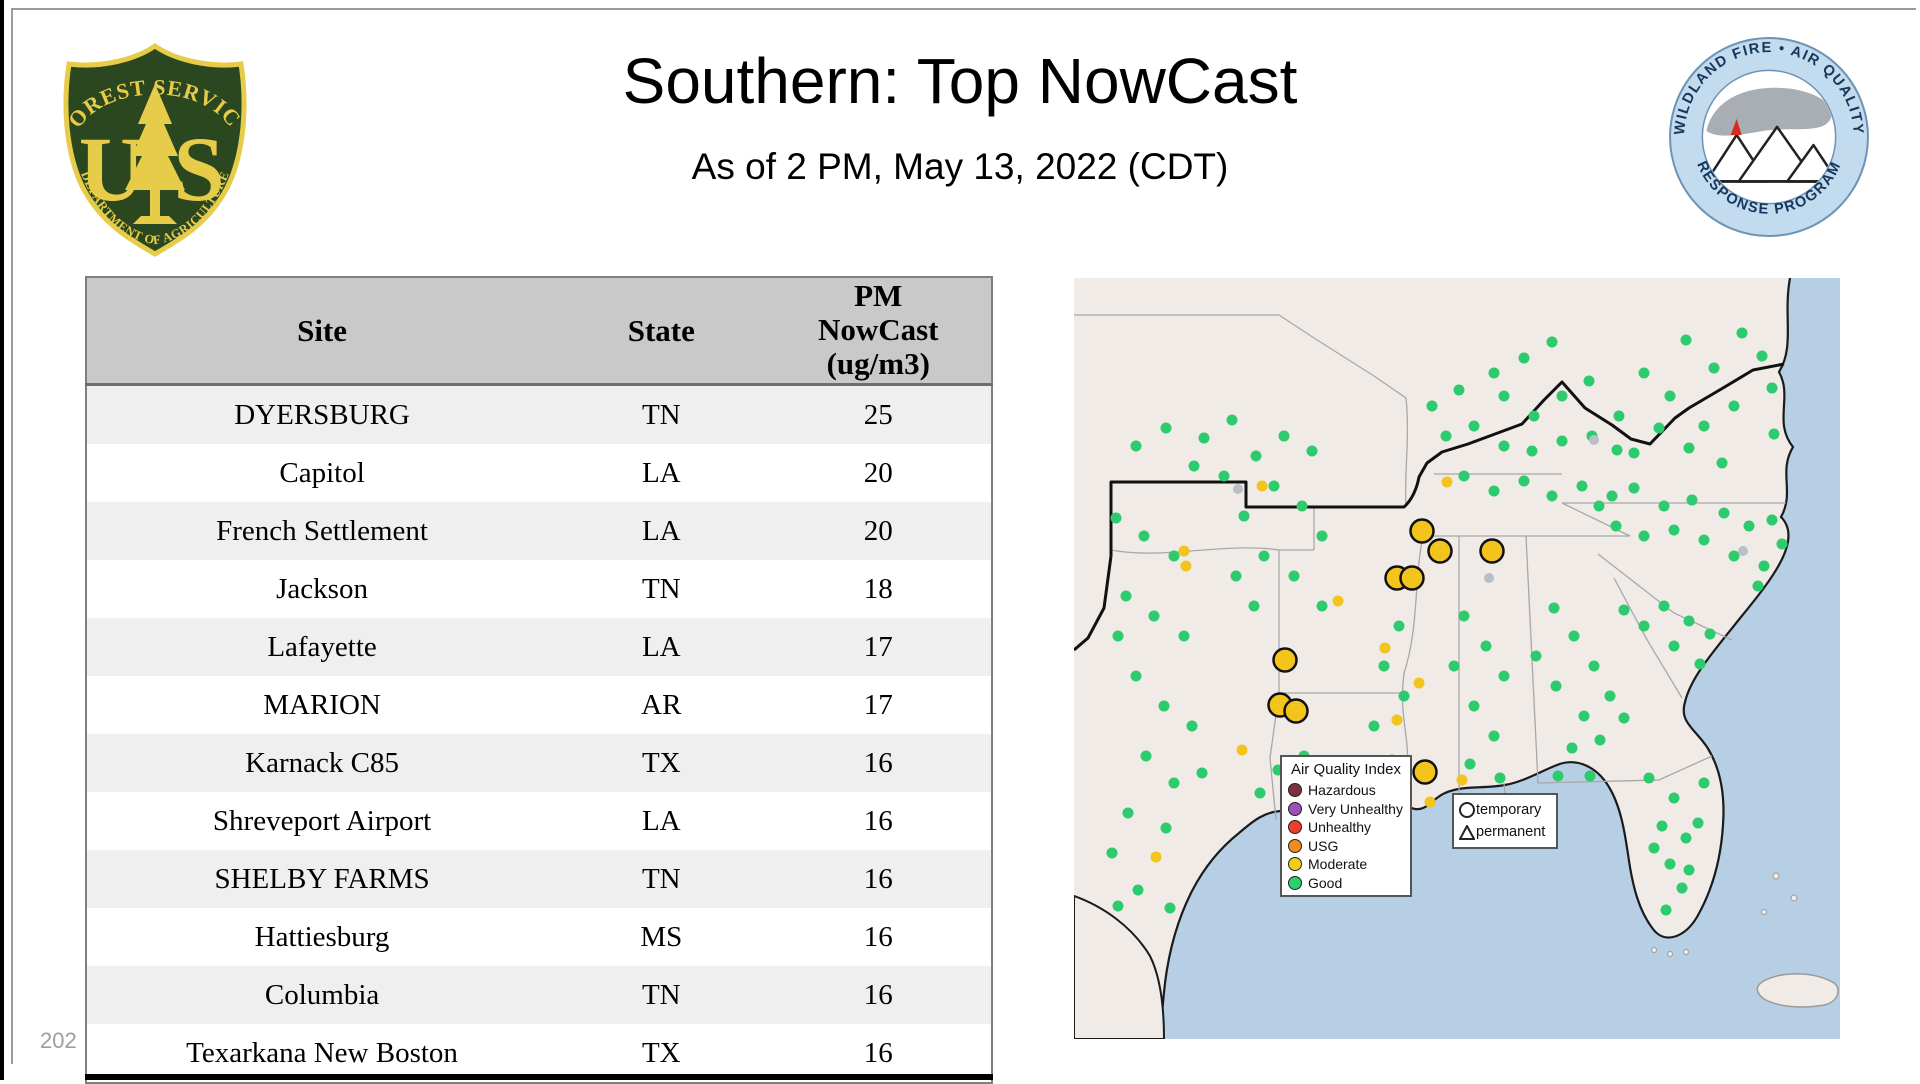  Describe the element at coordinates (1346, 883) in the screenshot. I see `aqi-legend-item: Good` at that location.